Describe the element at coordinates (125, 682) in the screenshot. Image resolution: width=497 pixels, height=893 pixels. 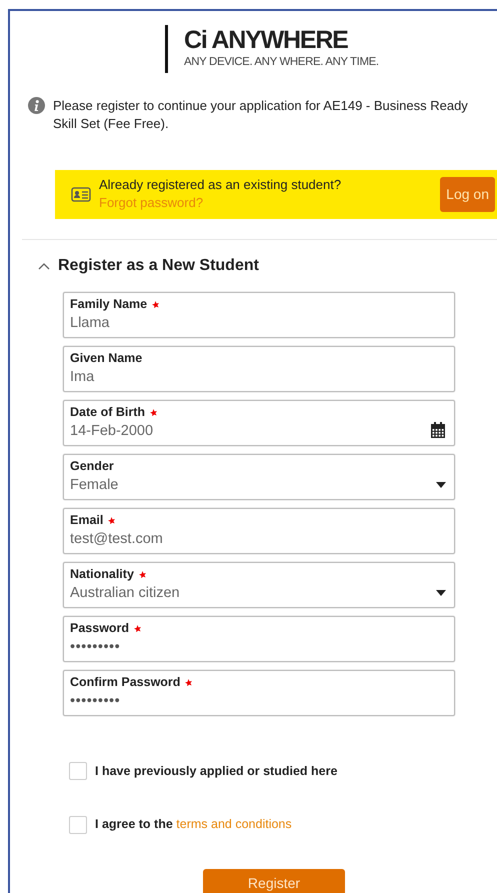
I see `field-label: Confirm Password` at that location.